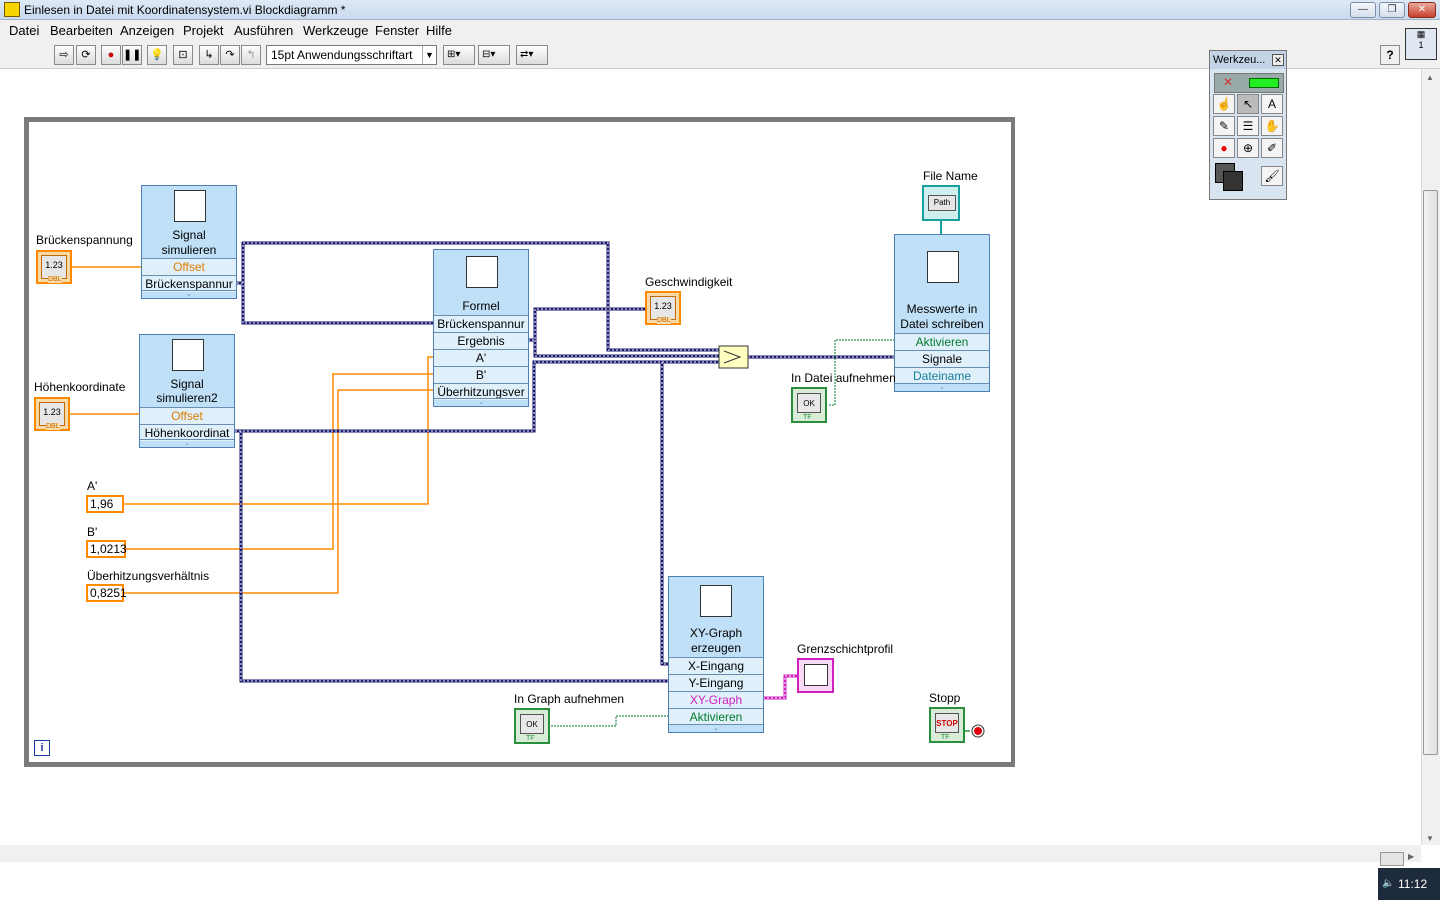 This screenshot has height=900, width=1440. I want to click on b-label: B', so click(92, 532).